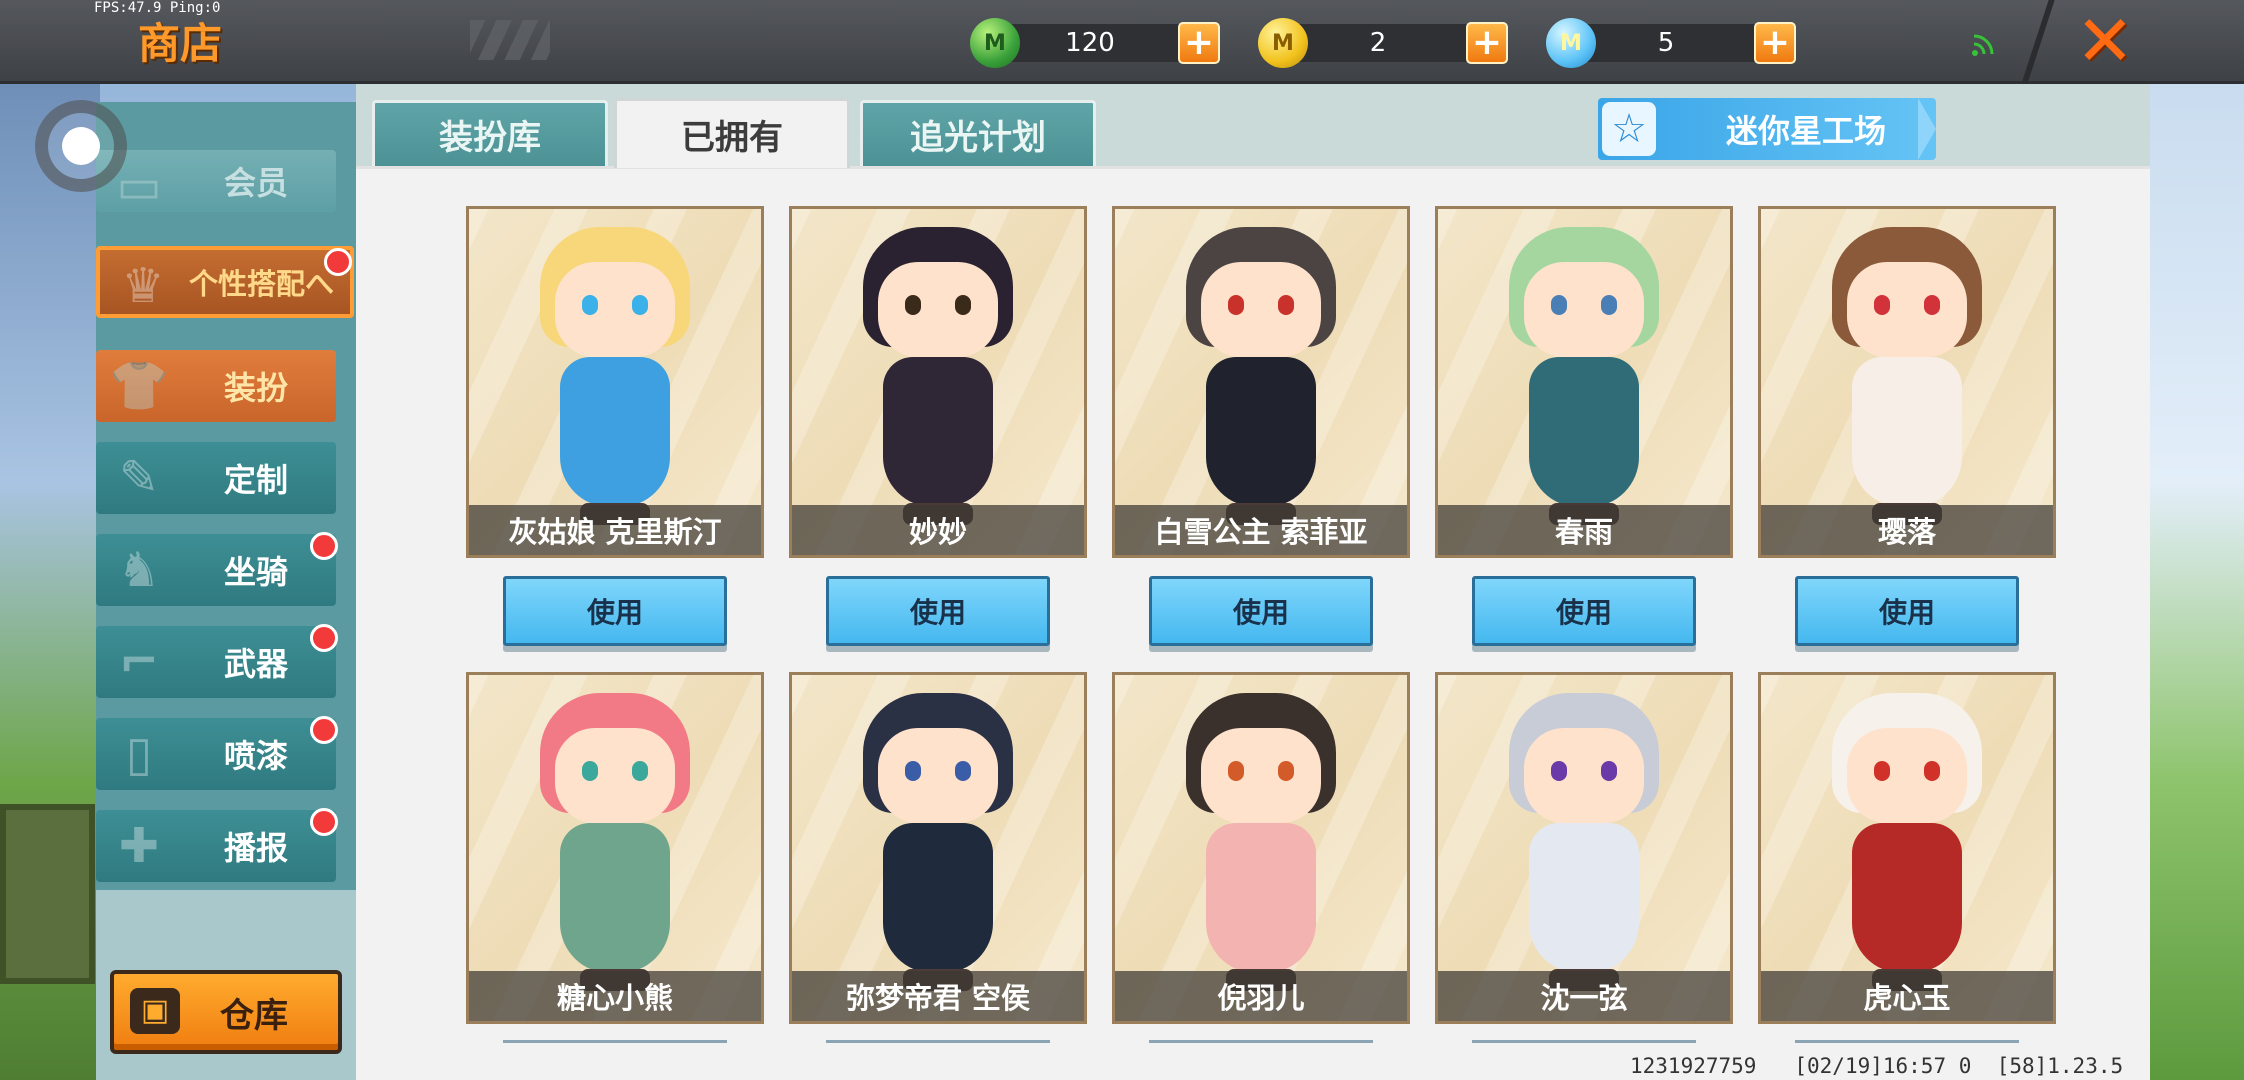  Describe the element at coordinates (255, 388) in the screenshot. I see `sidebar-item-label: 装扮` at that location.